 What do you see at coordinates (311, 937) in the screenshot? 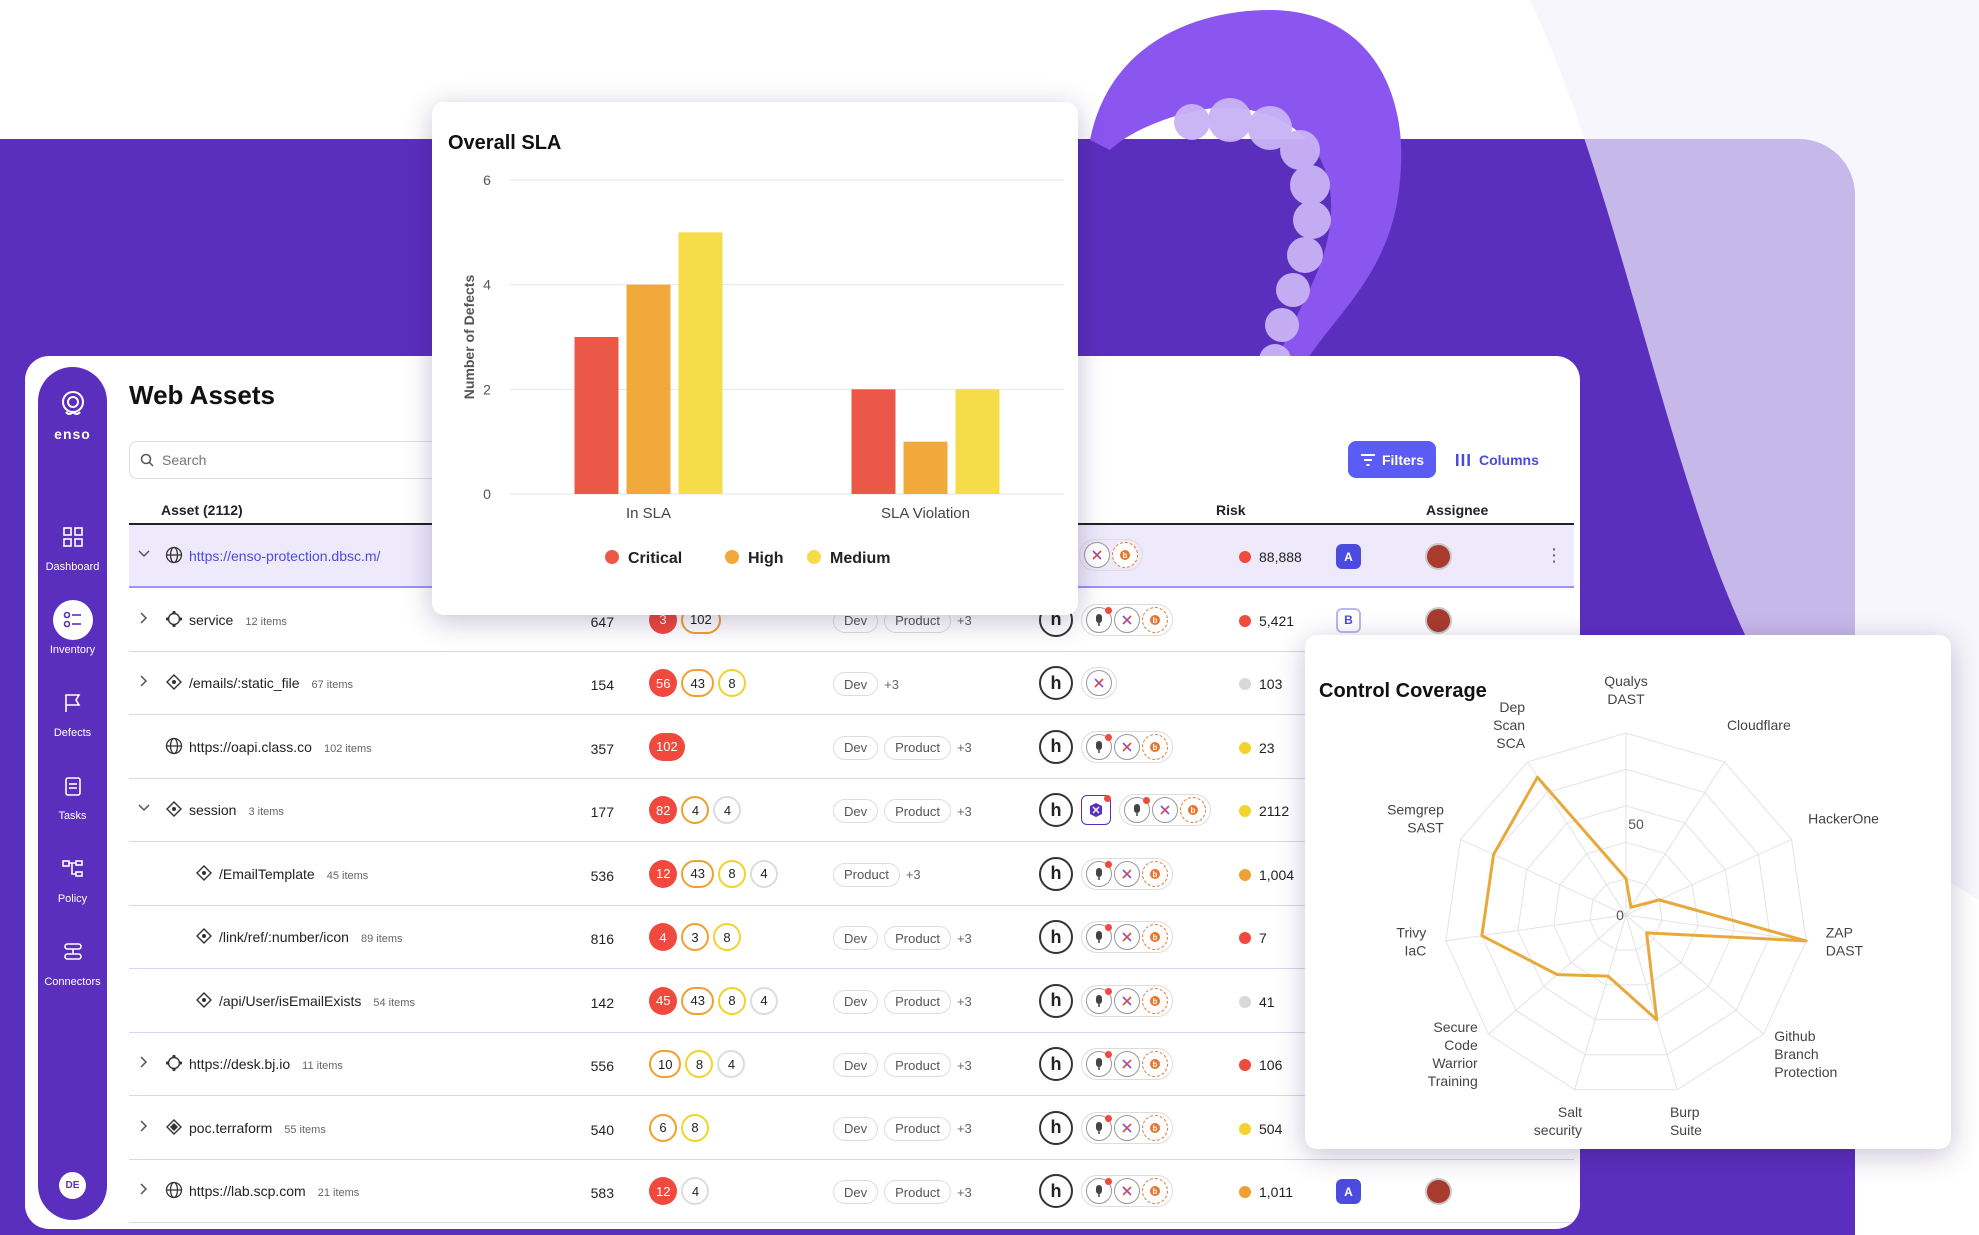
I see `asset-name: /link/ref/:number/icon 89 items` at bounding box center [311, 937].